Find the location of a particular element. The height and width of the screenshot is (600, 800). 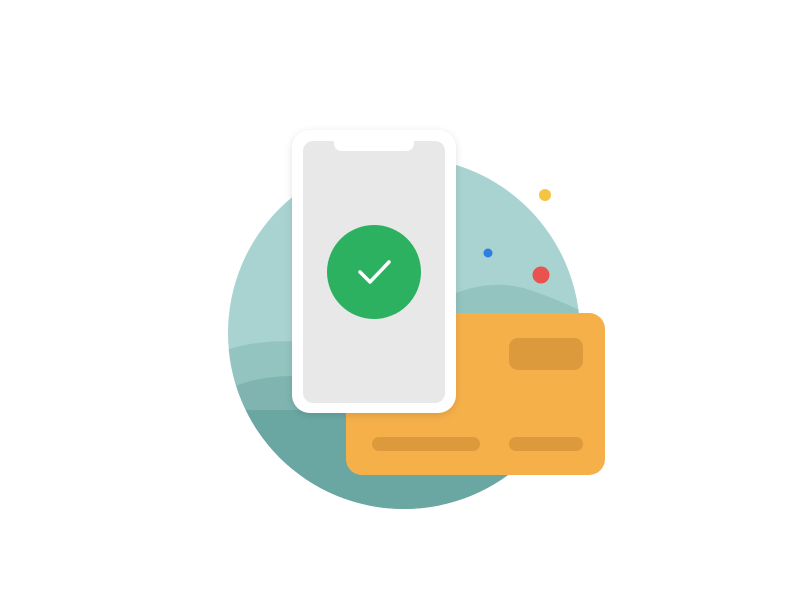

check-badge is located at coordinates (374, 272).